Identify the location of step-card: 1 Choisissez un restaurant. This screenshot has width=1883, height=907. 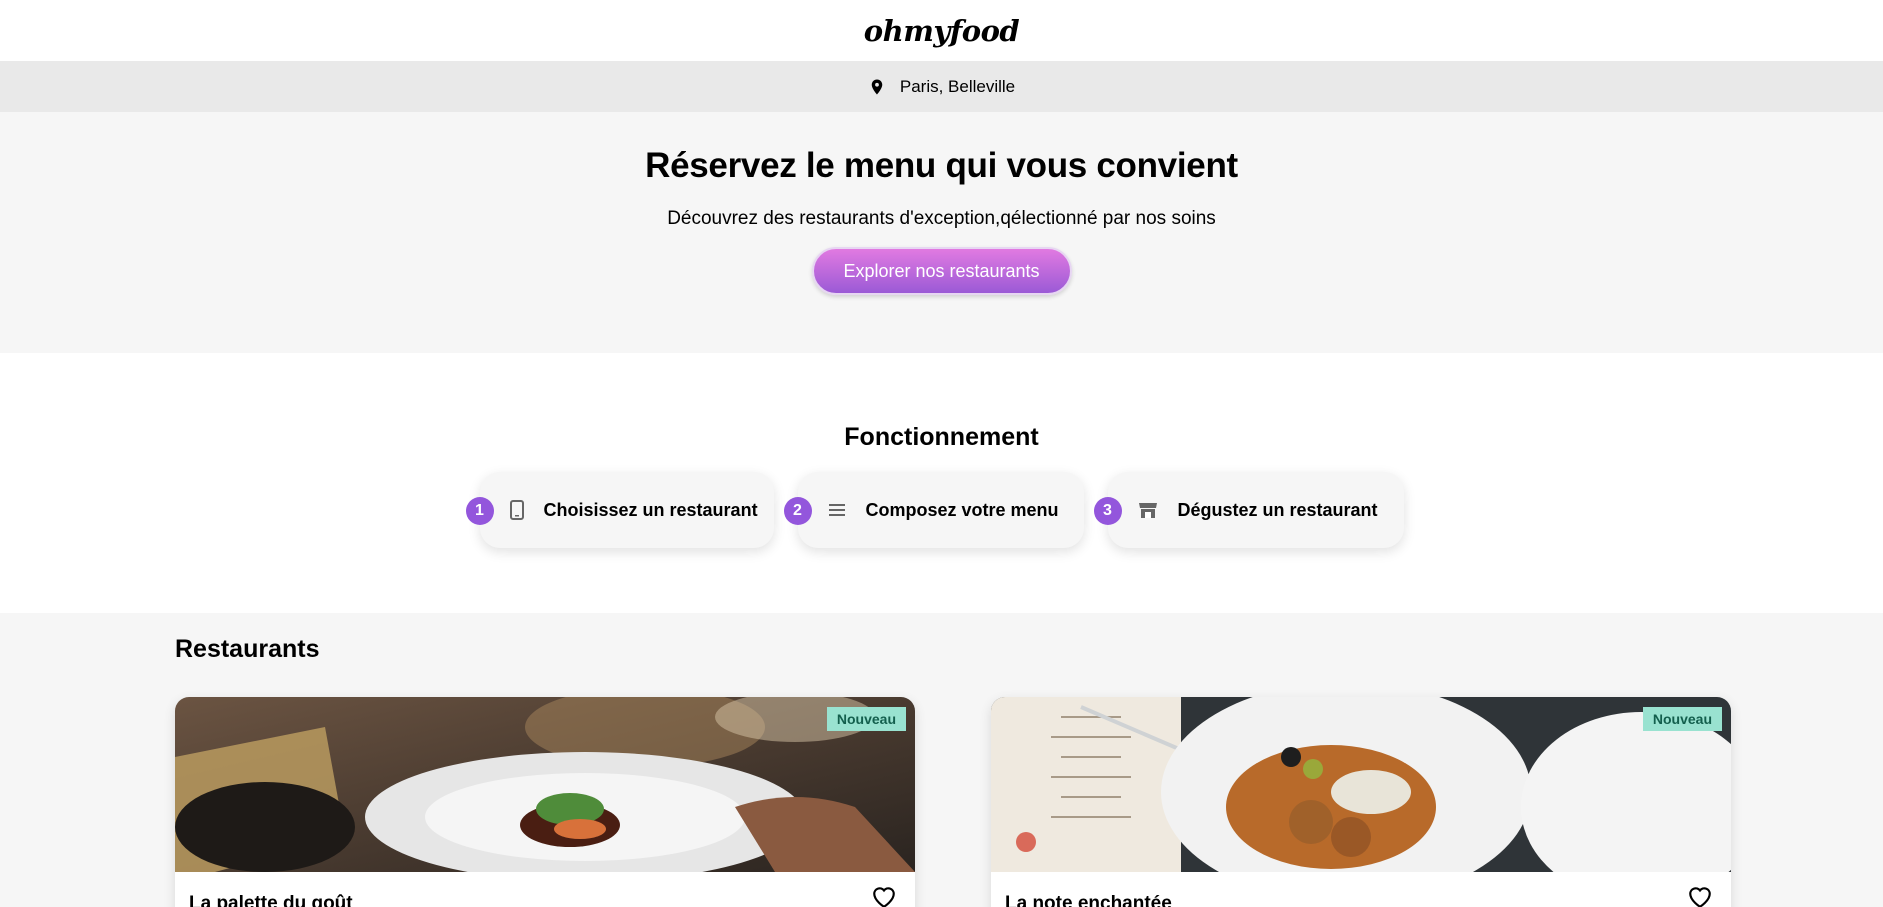
(619, 510).